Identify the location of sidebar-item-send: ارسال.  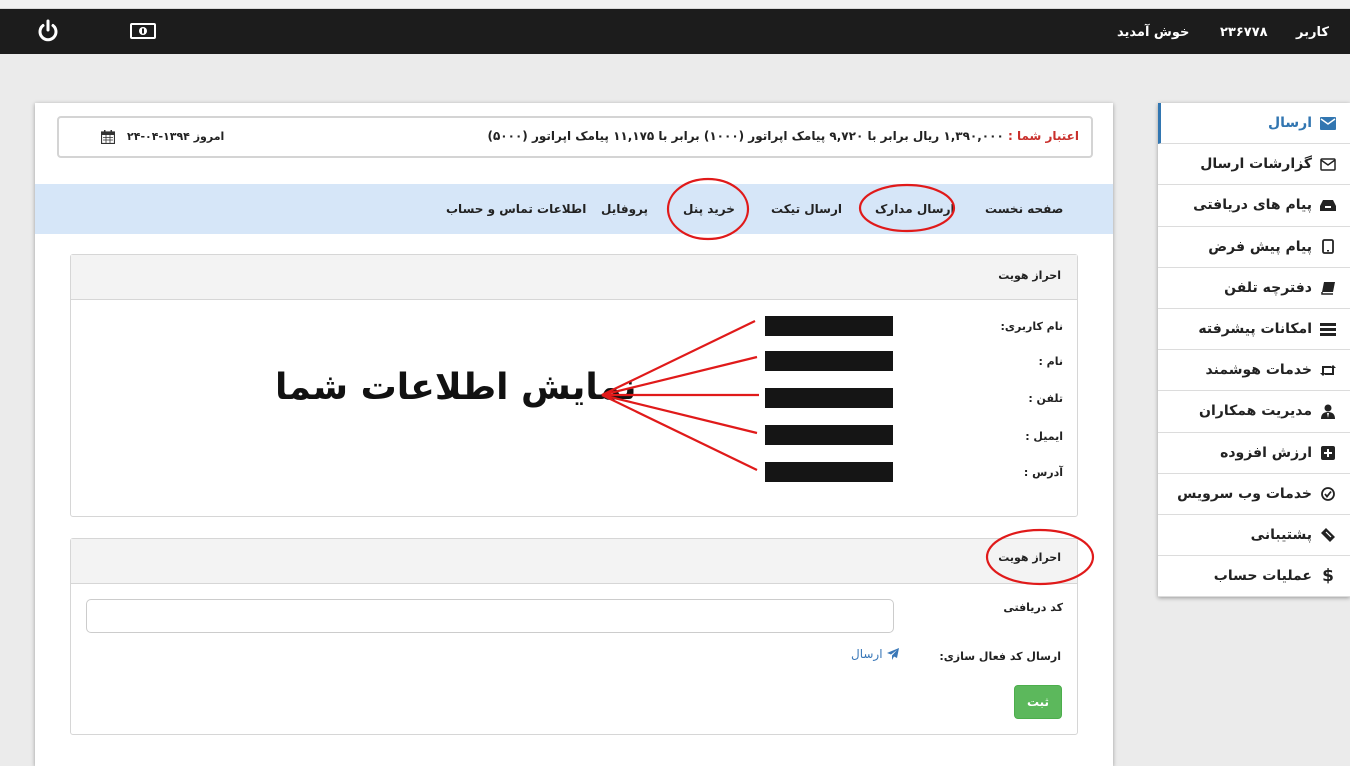
(1254, 124).